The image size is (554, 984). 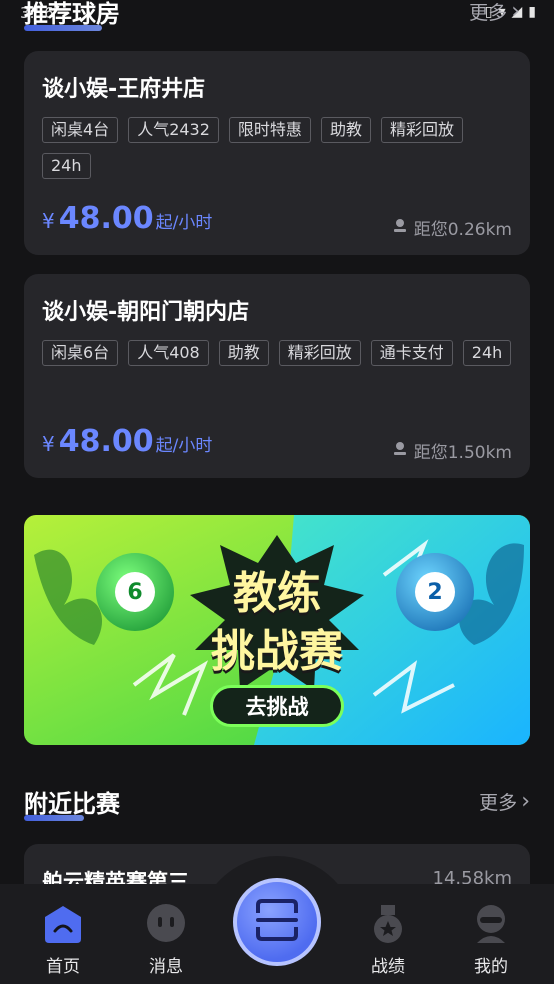 What do you see at coordinates (166, 924) in the screenshot?
I see `message-icon` at bounding box center [166, 924].